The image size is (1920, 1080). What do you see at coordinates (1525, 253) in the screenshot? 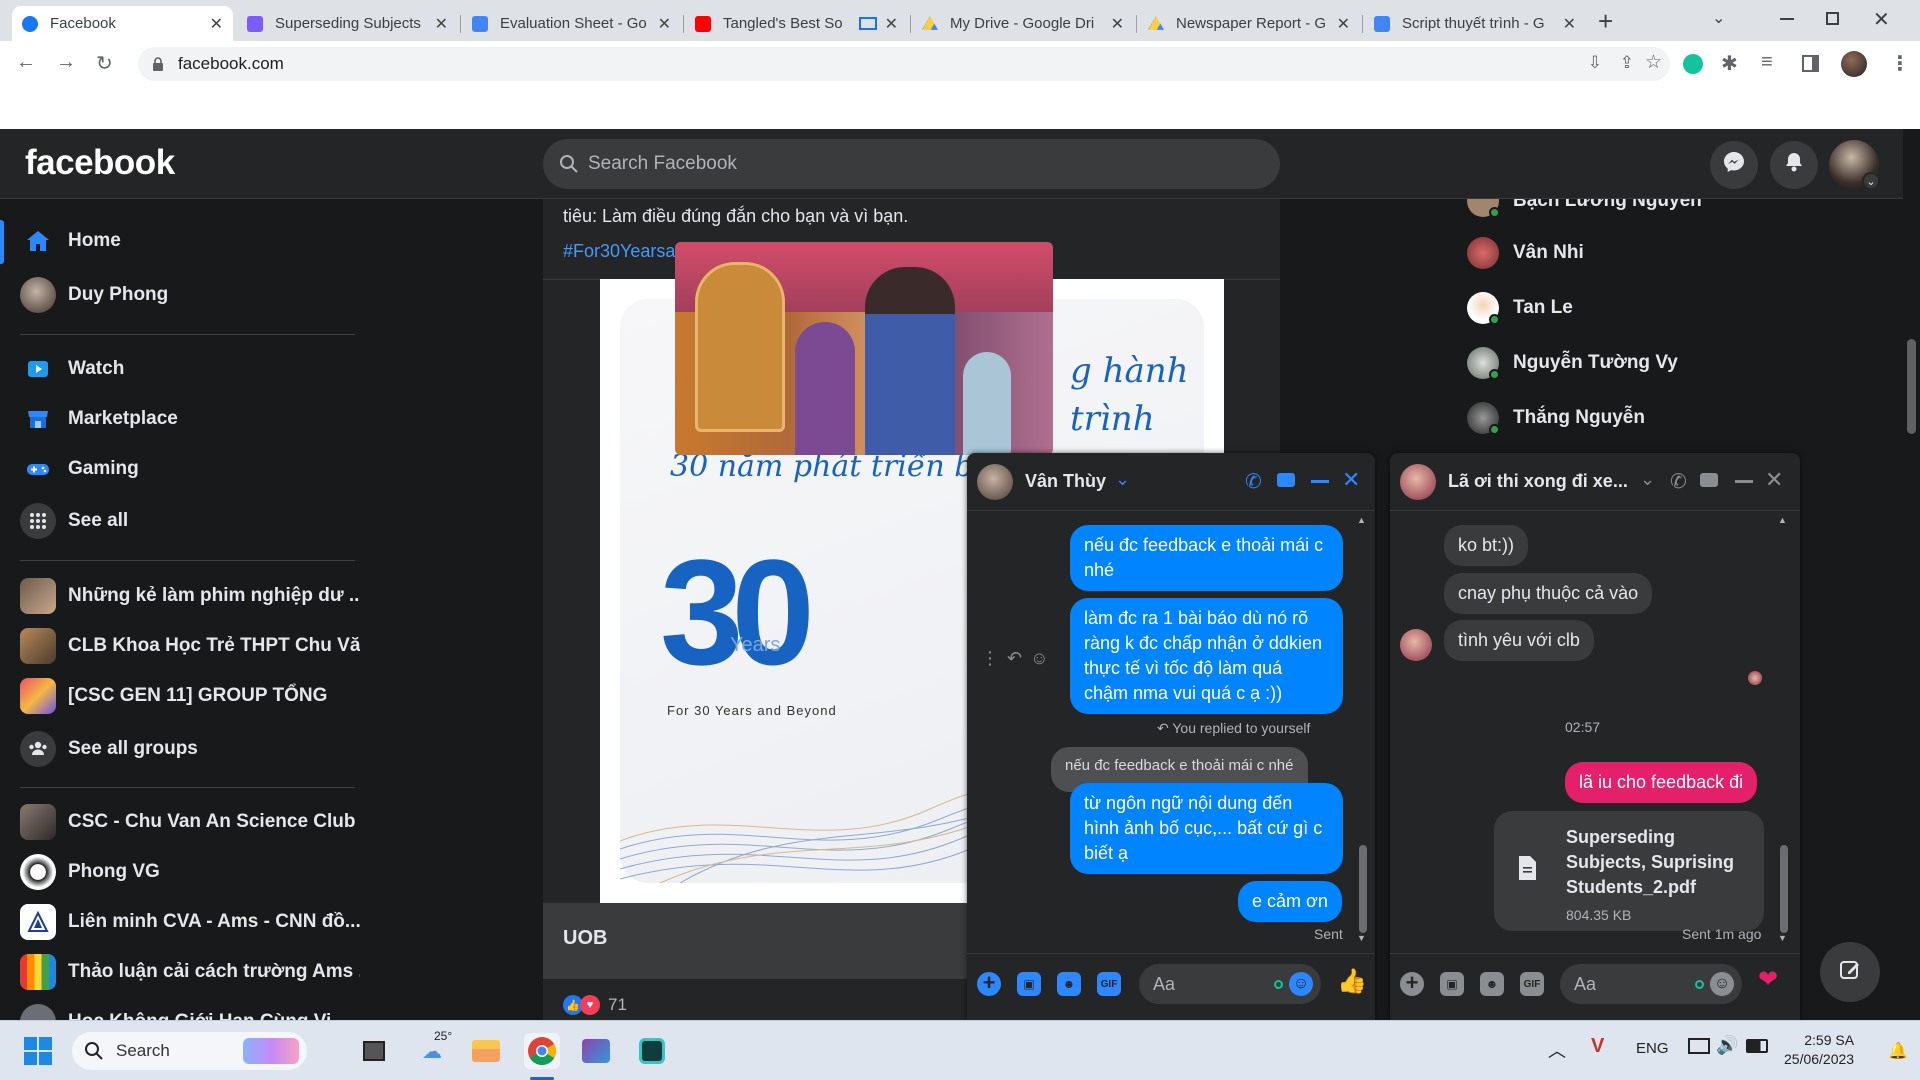
I see `contact-item: Vân Nhi` at bounding box center [1525, 253].